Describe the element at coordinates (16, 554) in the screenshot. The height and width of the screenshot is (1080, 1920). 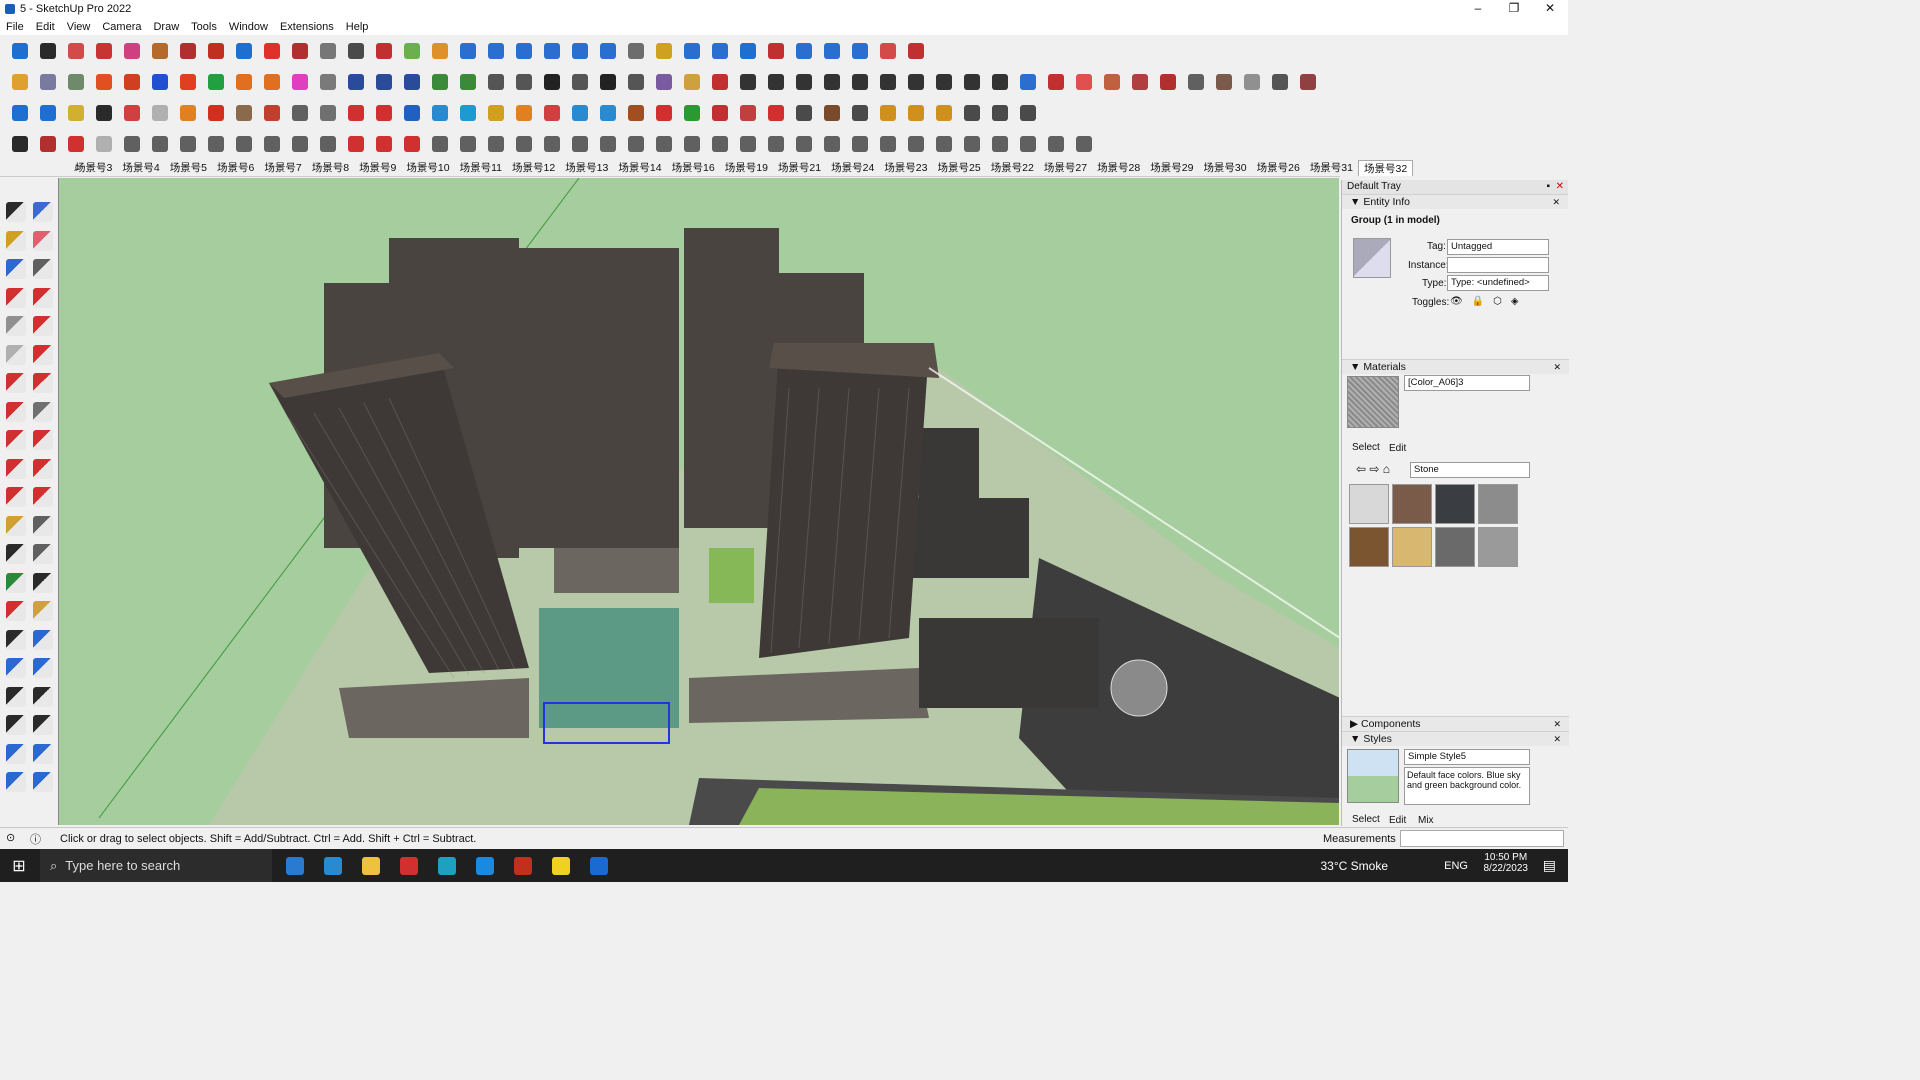
I see `protractor-tool-icon` at that location.